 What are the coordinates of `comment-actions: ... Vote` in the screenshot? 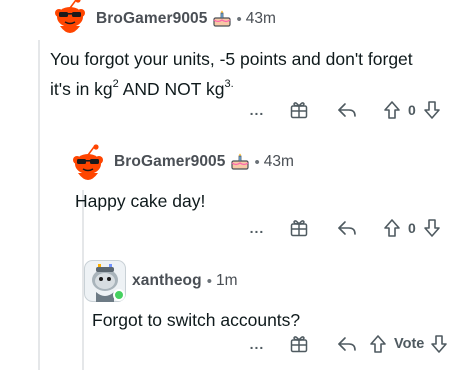 It's located at (346, 344).